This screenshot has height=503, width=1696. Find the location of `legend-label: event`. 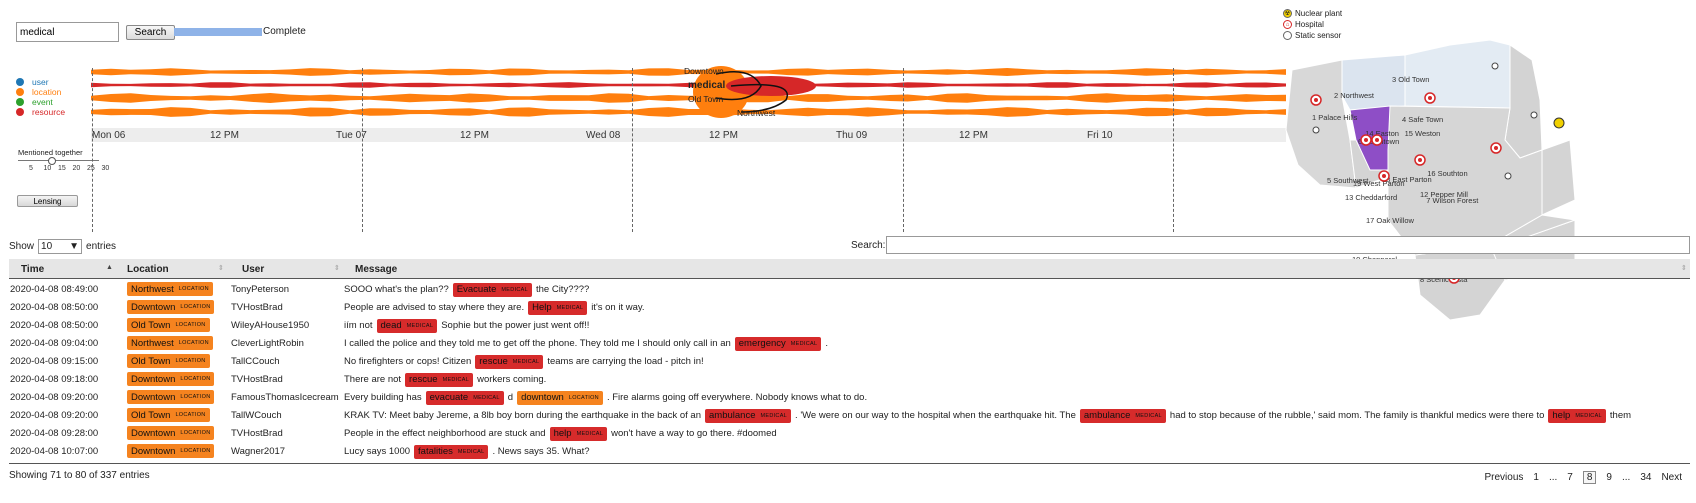

legend-label: event is located at coordinates (42, 102).